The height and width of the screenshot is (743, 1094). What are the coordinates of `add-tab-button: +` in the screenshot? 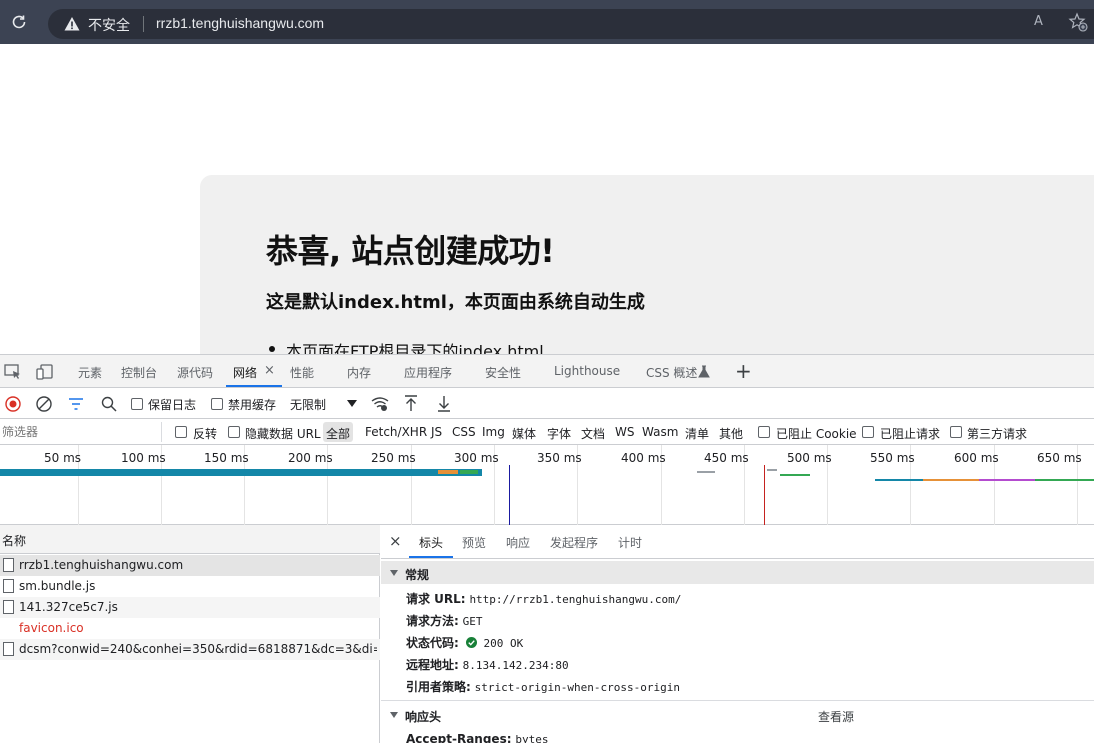 It's located at (743, 371).